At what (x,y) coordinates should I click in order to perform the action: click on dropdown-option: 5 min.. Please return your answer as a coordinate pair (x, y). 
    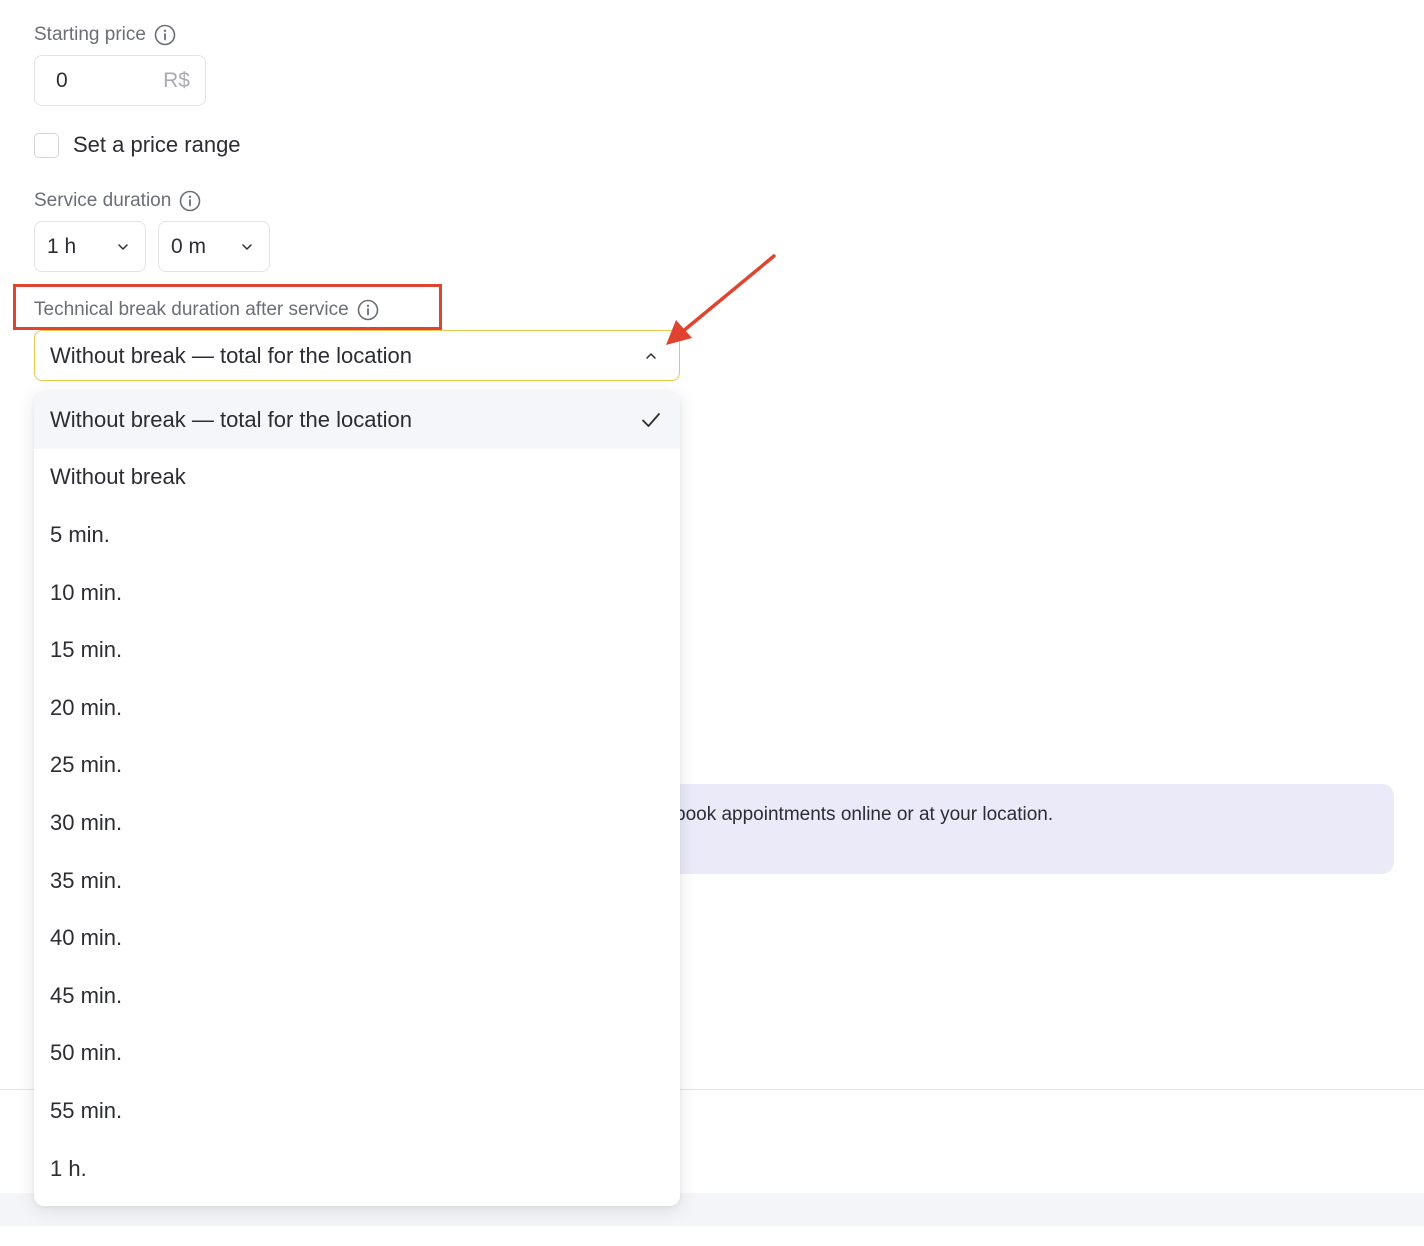
    Looking at the image, I should click on (357, 535).